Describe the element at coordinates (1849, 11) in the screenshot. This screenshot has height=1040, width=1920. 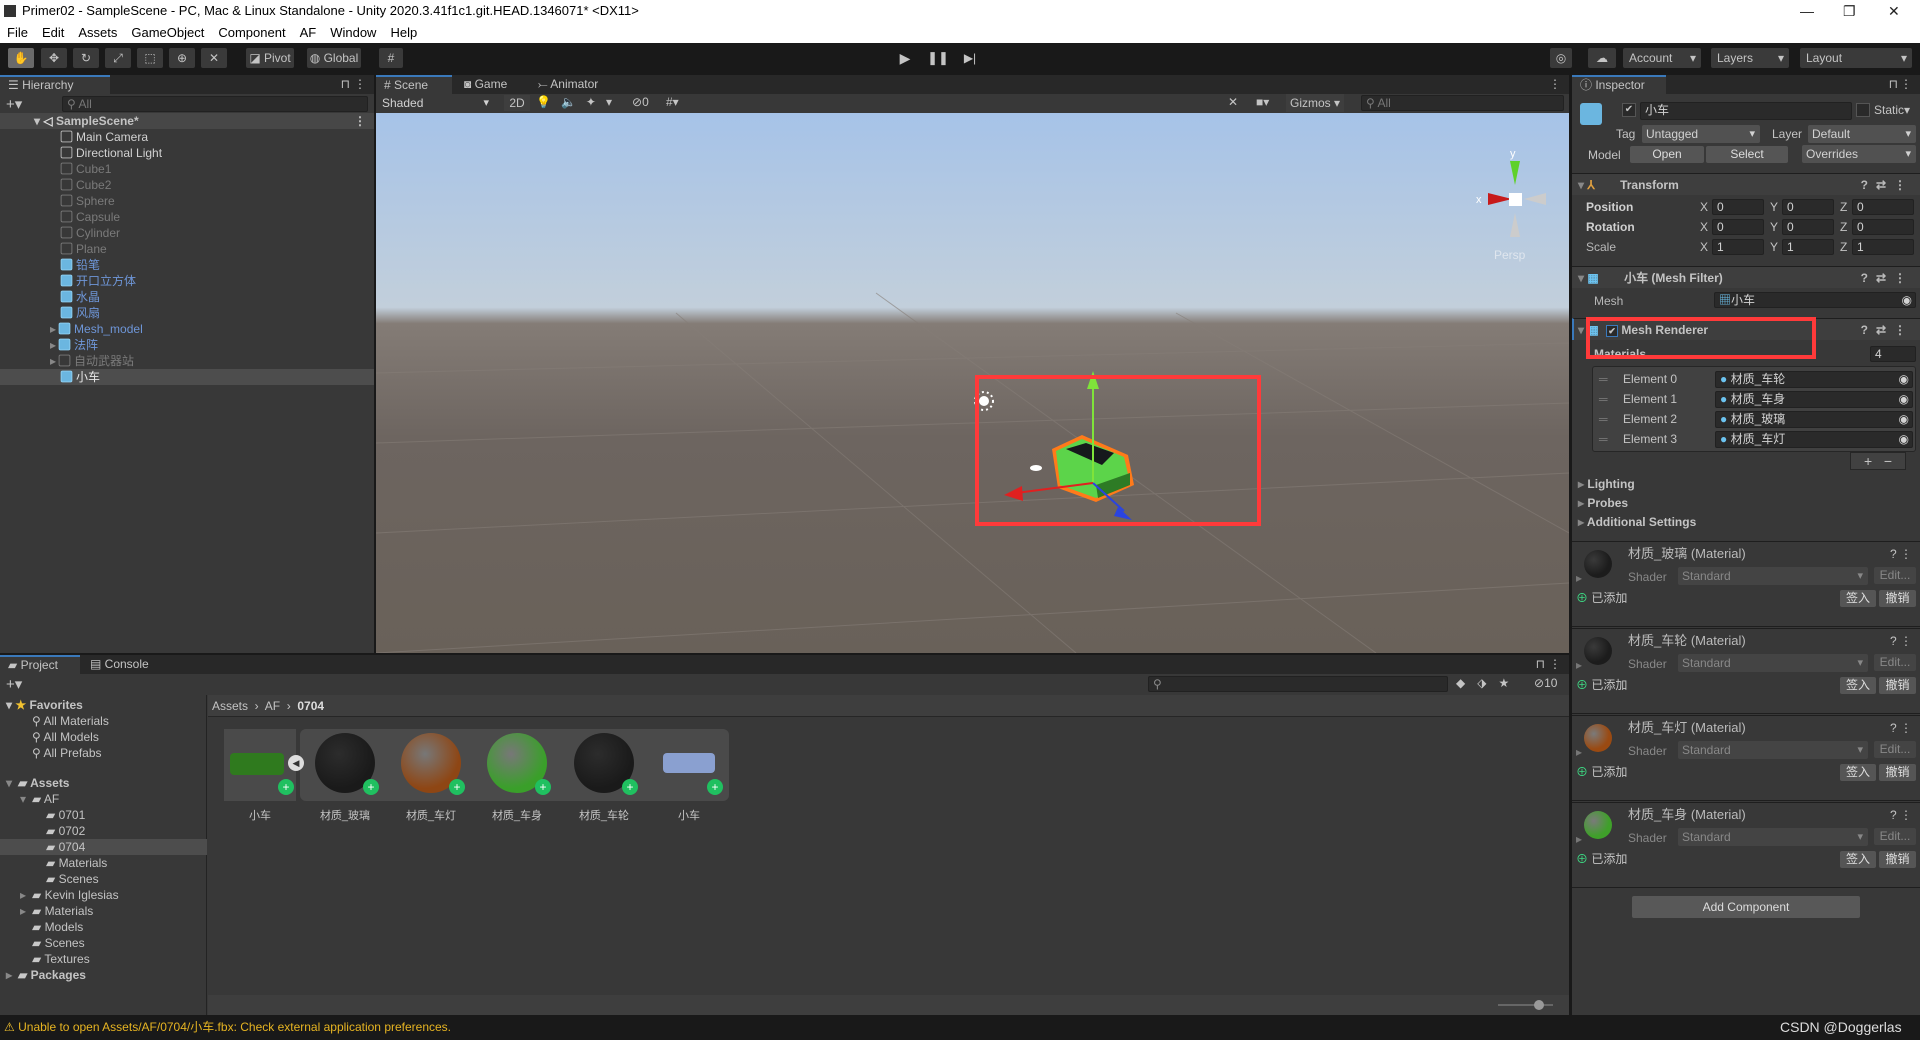
I see `maximize-button: ❐` at that location.